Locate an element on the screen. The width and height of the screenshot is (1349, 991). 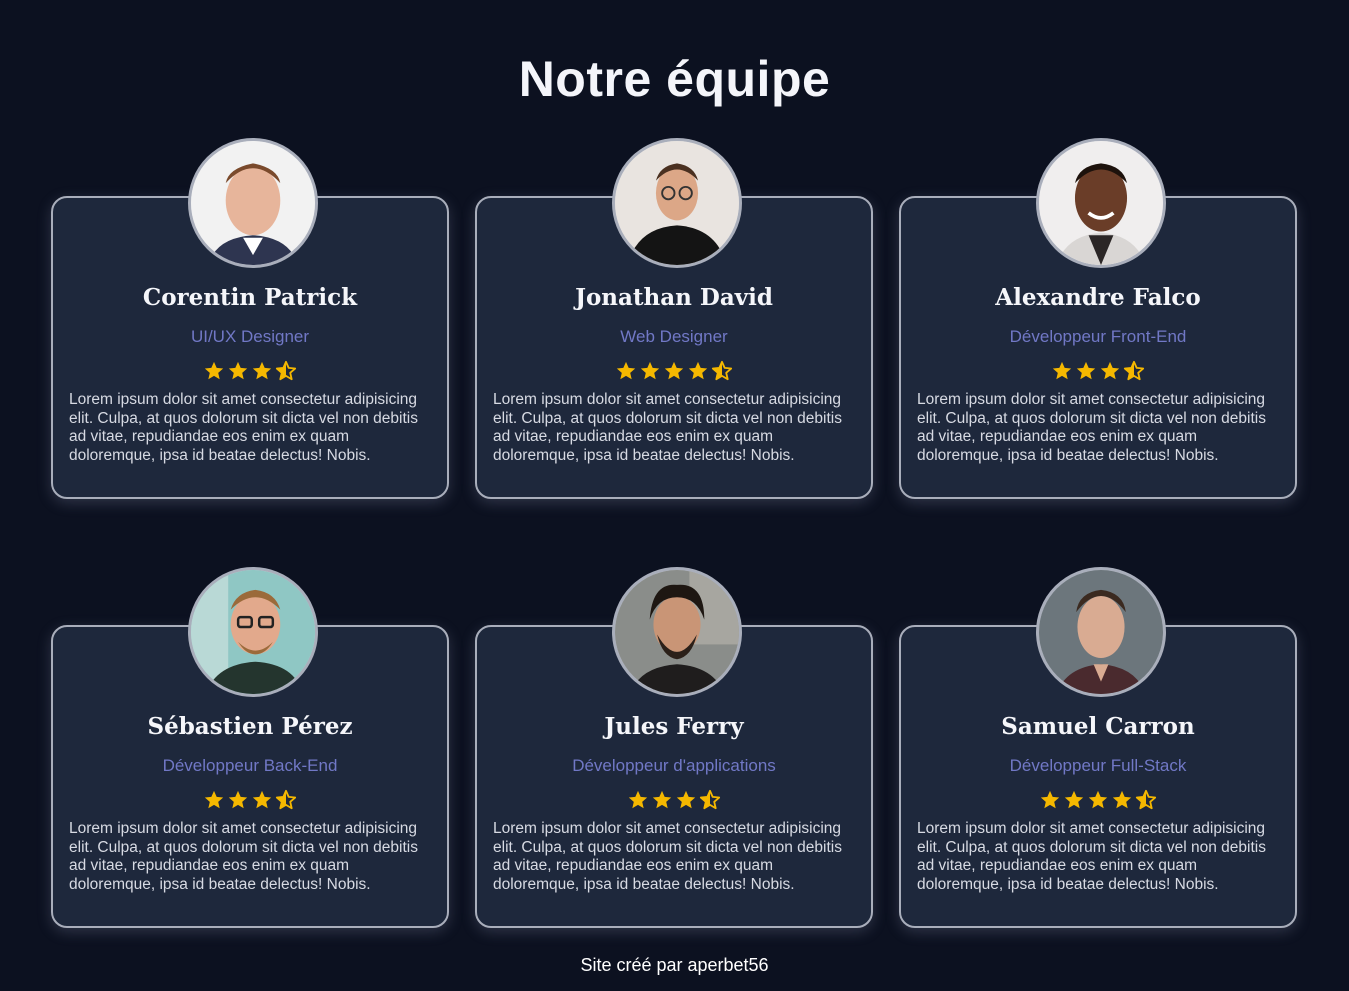
member-role: Développeur Back-End is located at coordinates (250, 765).